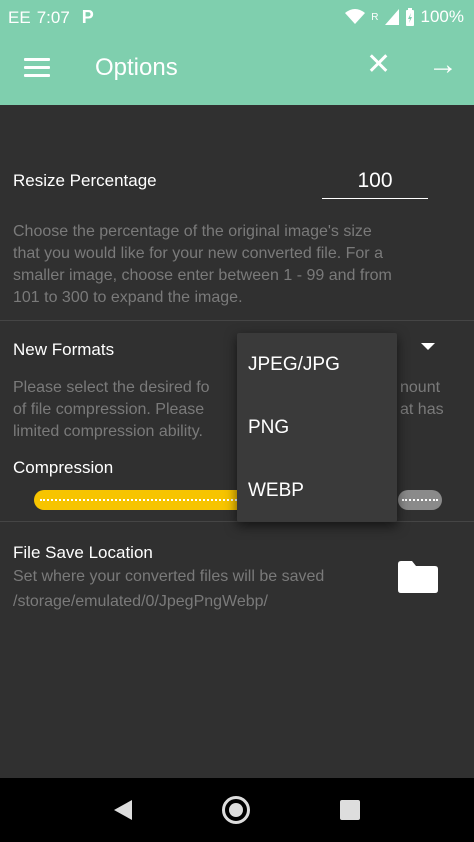  Describe the element at coordinates (111, 387) in the screenshot. I see `formats-description-line: Please select the desired fo` at that location.